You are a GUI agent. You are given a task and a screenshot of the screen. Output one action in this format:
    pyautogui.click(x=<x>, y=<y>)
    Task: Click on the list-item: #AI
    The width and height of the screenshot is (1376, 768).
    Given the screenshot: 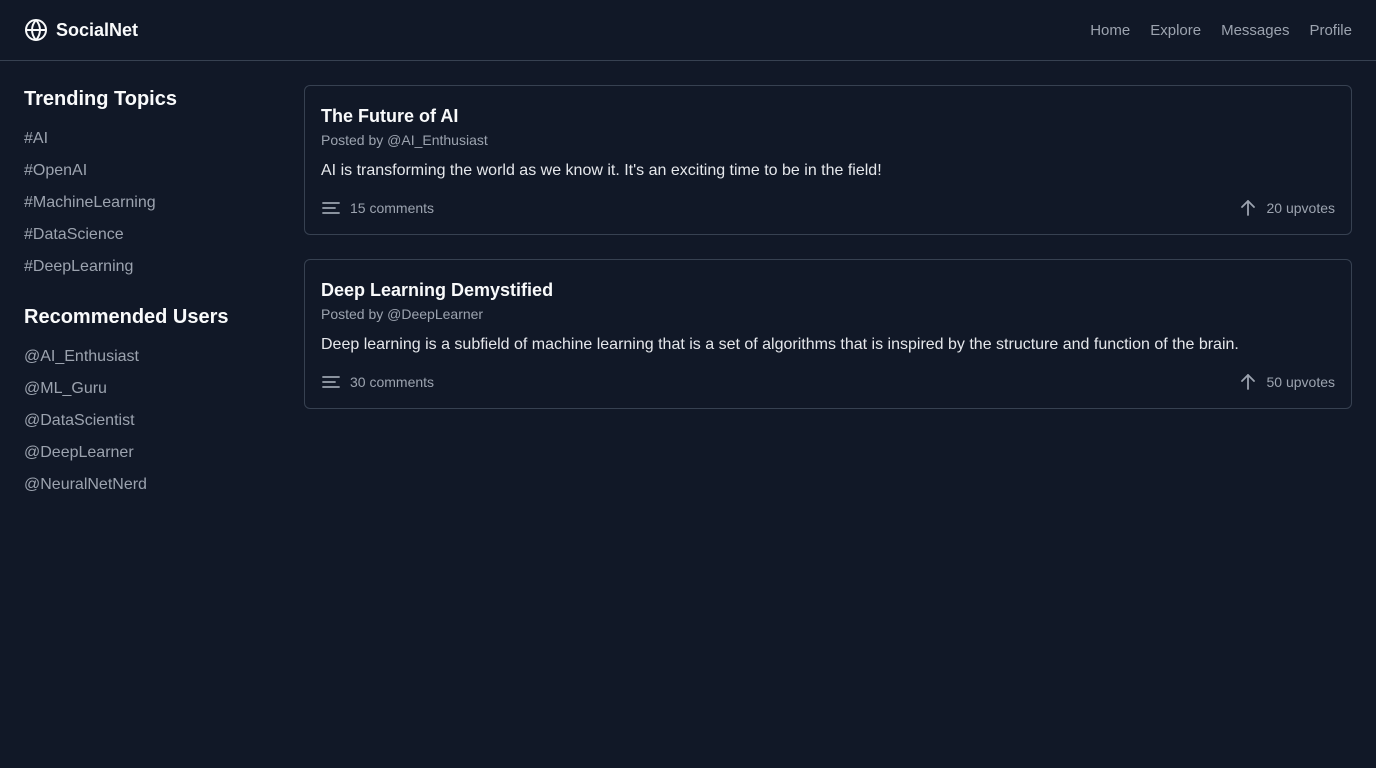 What is the action you would take?
    pyautogui.click(x=164, y=139)
    